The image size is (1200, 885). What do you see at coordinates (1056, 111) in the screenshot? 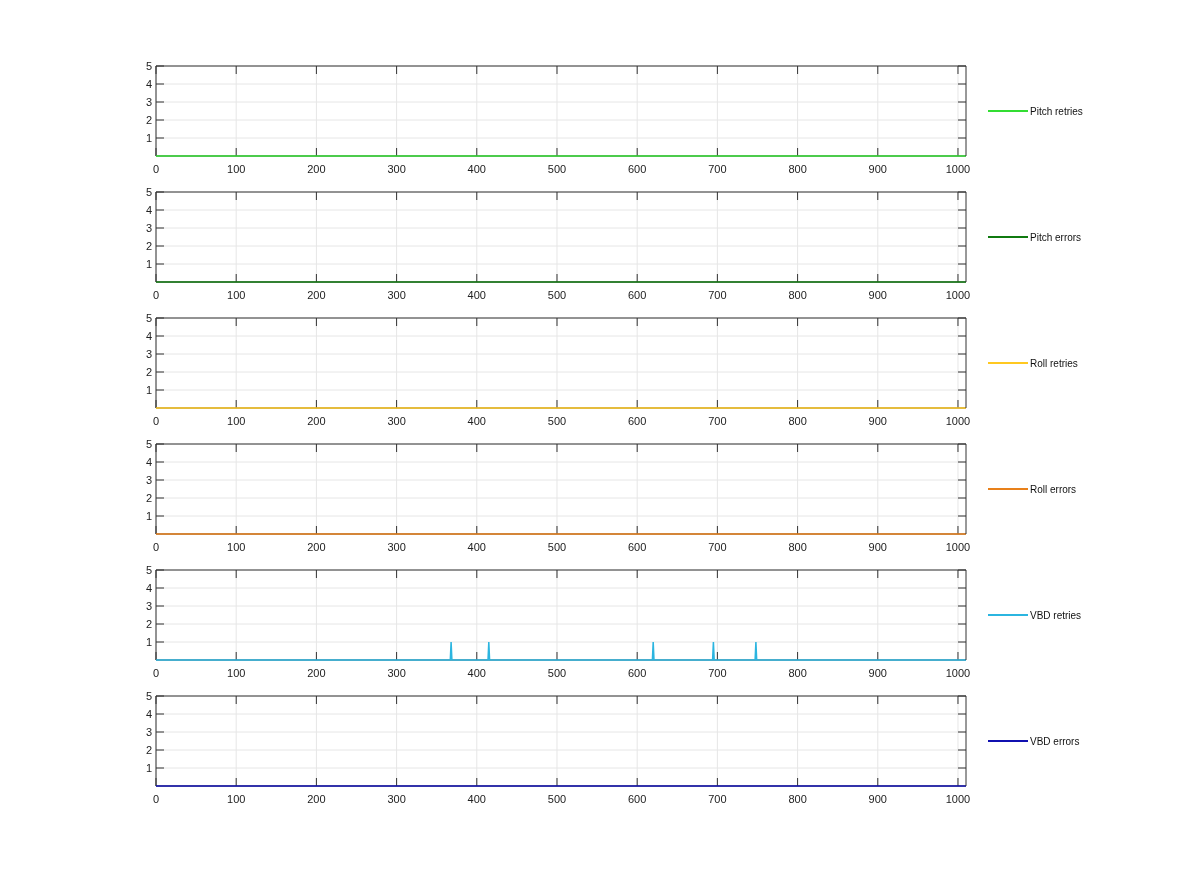
I see `legend-label: Pitch retries` at bounding box center [1056, 111].